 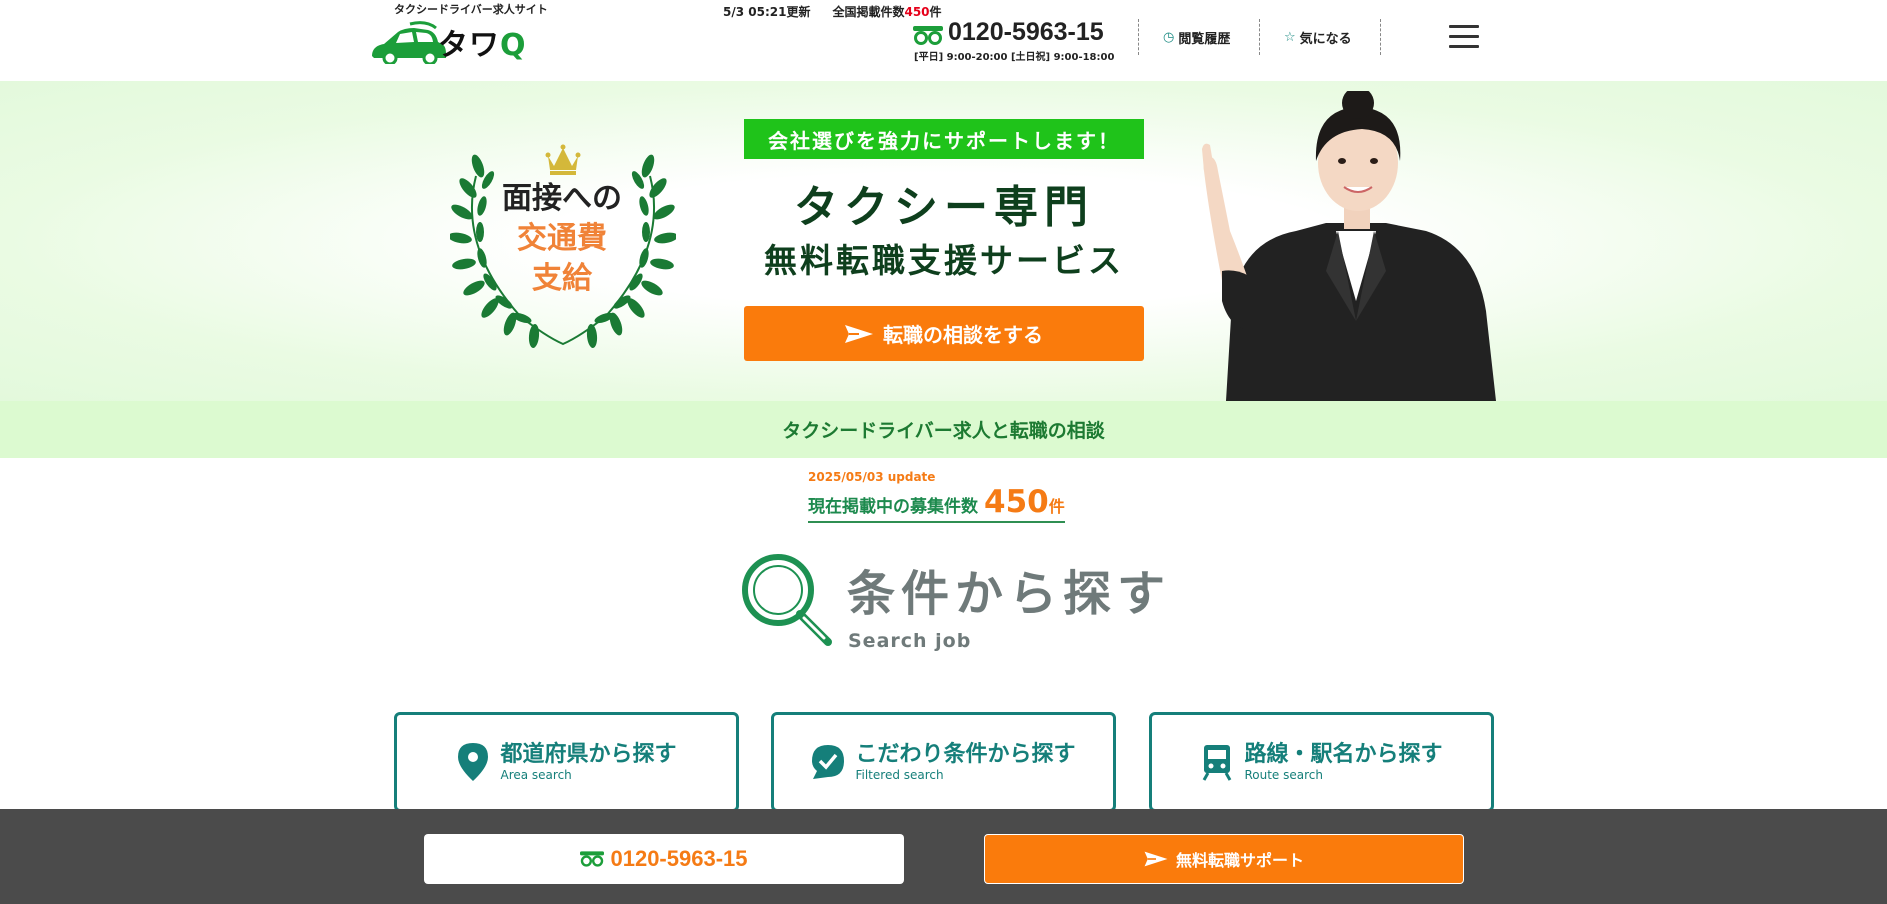 What do you see at coordinates (936, 503) in the screenshot?
I see `listing-count-link: 現在掲載中の募集件数 450 件` at bounding box center [936, 503].